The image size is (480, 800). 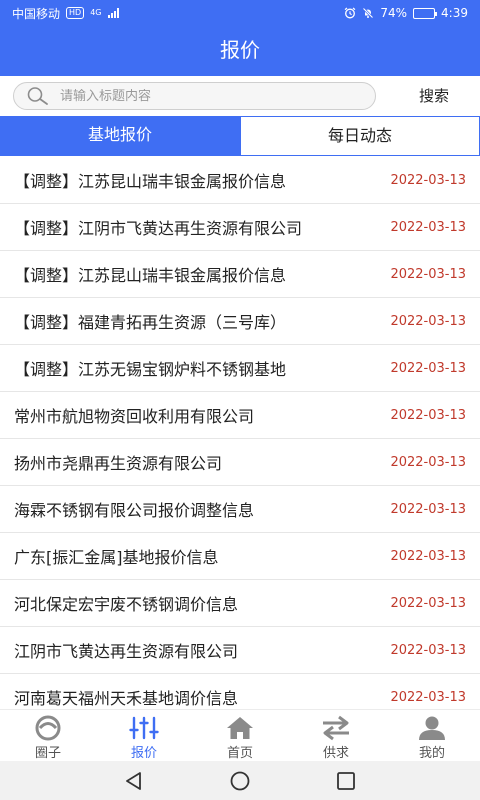 I want to click on search-row: 搜索, so click(x=240, y=96).